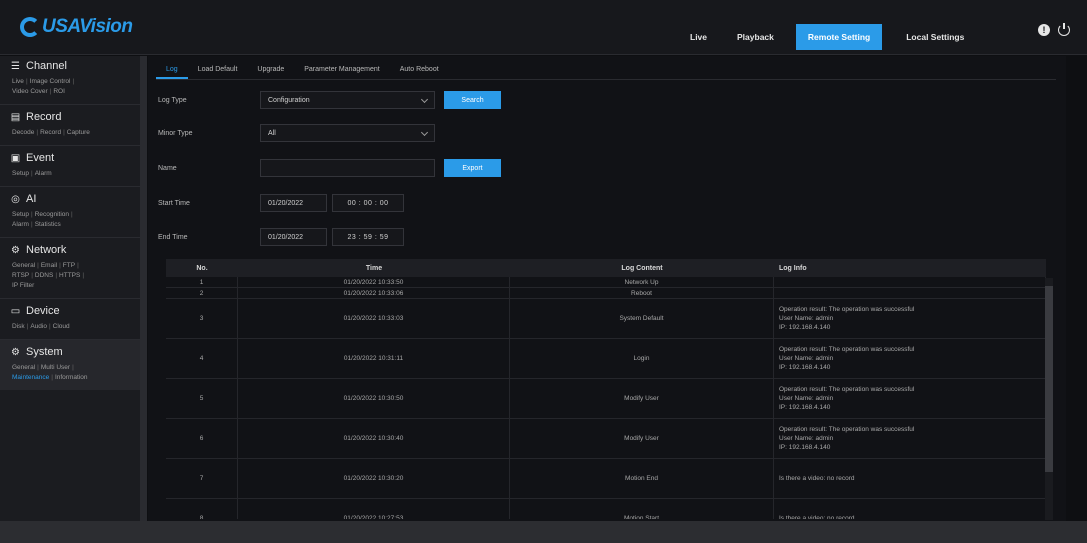  What do you see at coordinates (347, 168) in the screenshot?
I see `name-input` at bounding box center [347, 168].